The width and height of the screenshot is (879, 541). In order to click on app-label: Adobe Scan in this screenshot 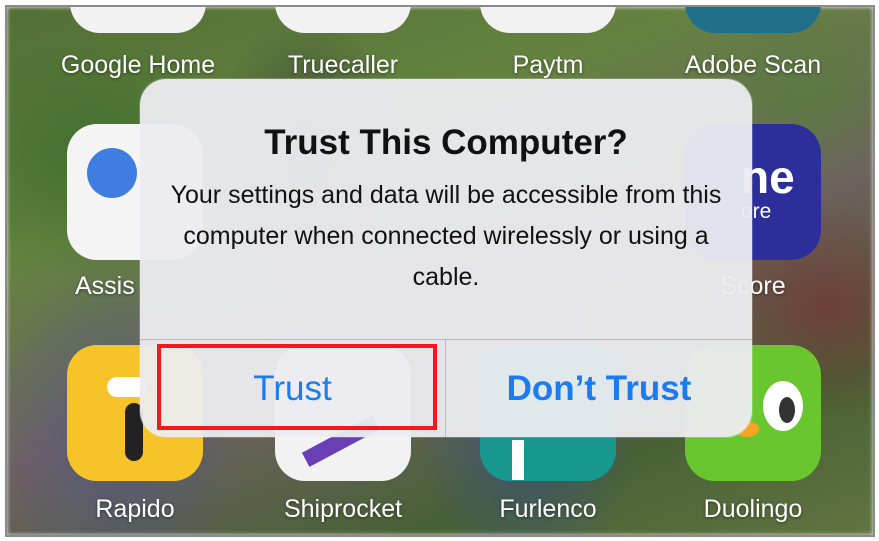, I will do `click(753, 65)`.